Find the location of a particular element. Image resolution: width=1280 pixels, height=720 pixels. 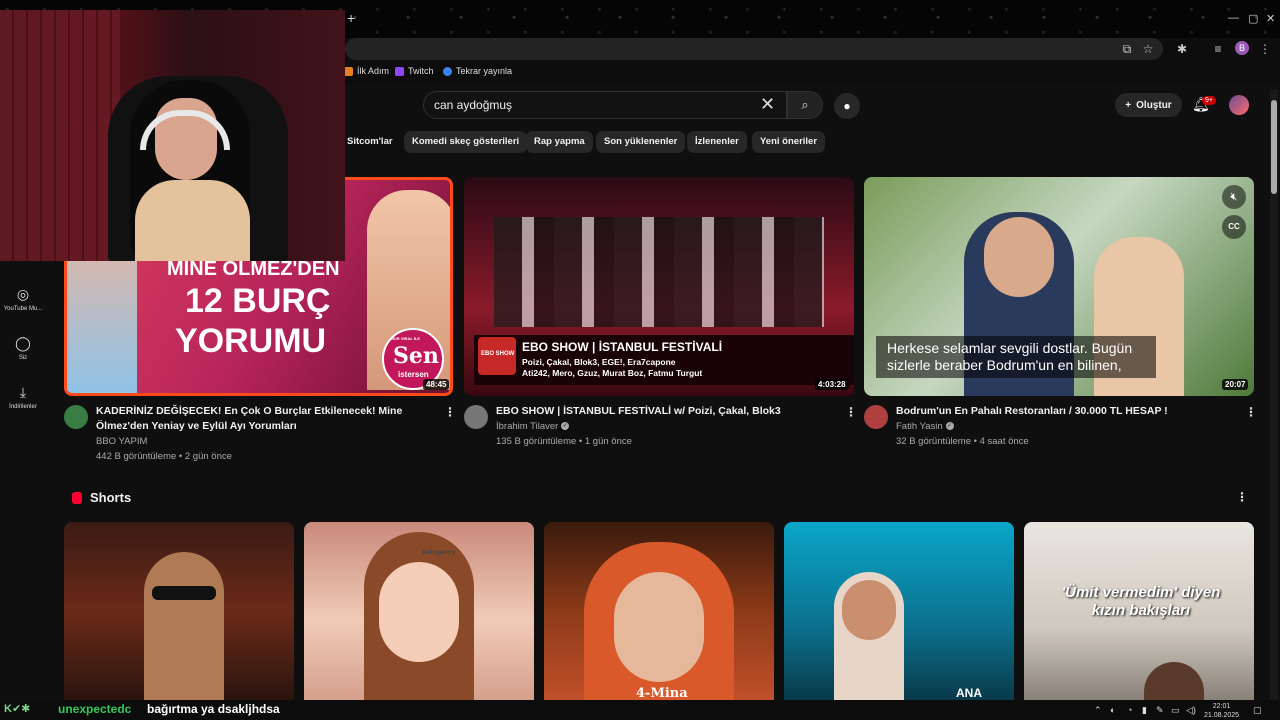

chip-comedy: Komedi skeç gösterileri is located at coordinates (466, 142).